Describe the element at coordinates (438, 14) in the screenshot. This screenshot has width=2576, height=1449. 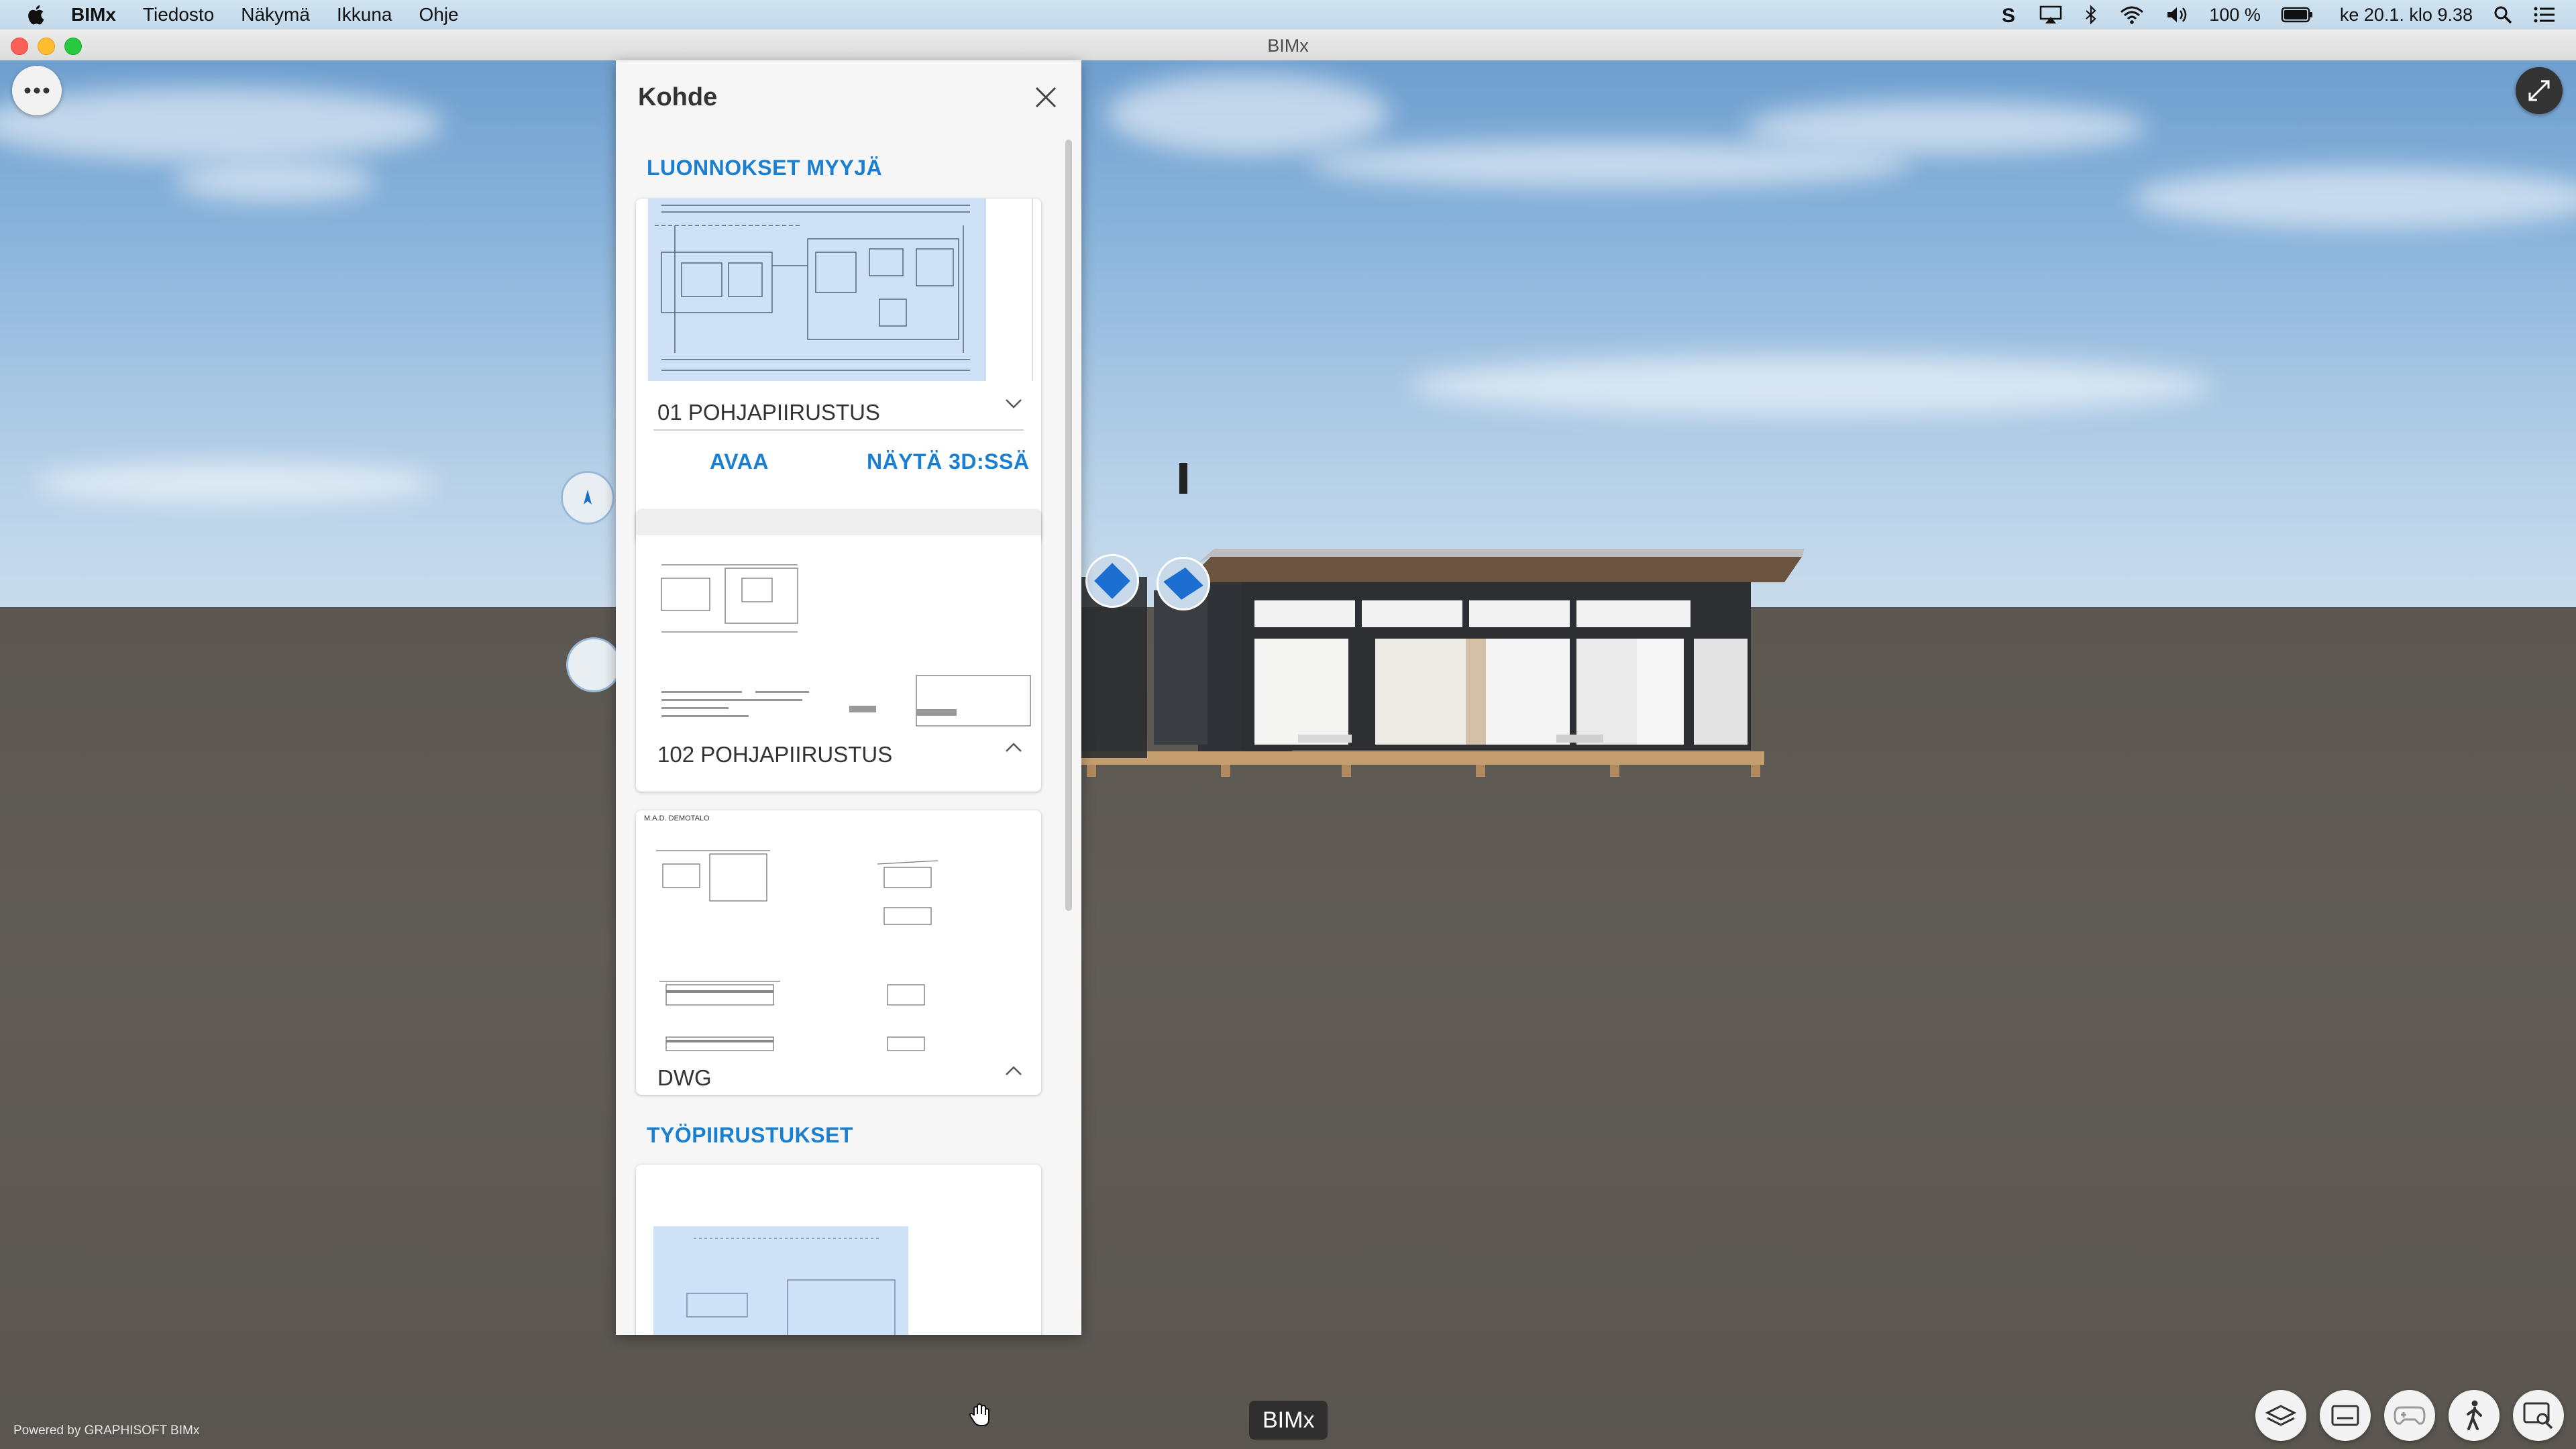
I see `menu-help: Ohje` at that location.